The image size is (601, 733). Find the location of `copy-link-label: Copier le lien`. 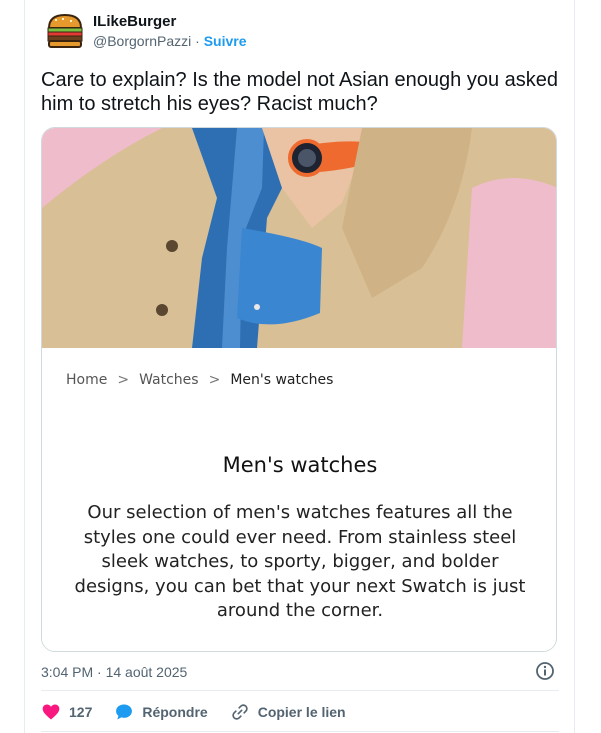

copy-link-label: Copier le lien is located at coordinates (301, 712).